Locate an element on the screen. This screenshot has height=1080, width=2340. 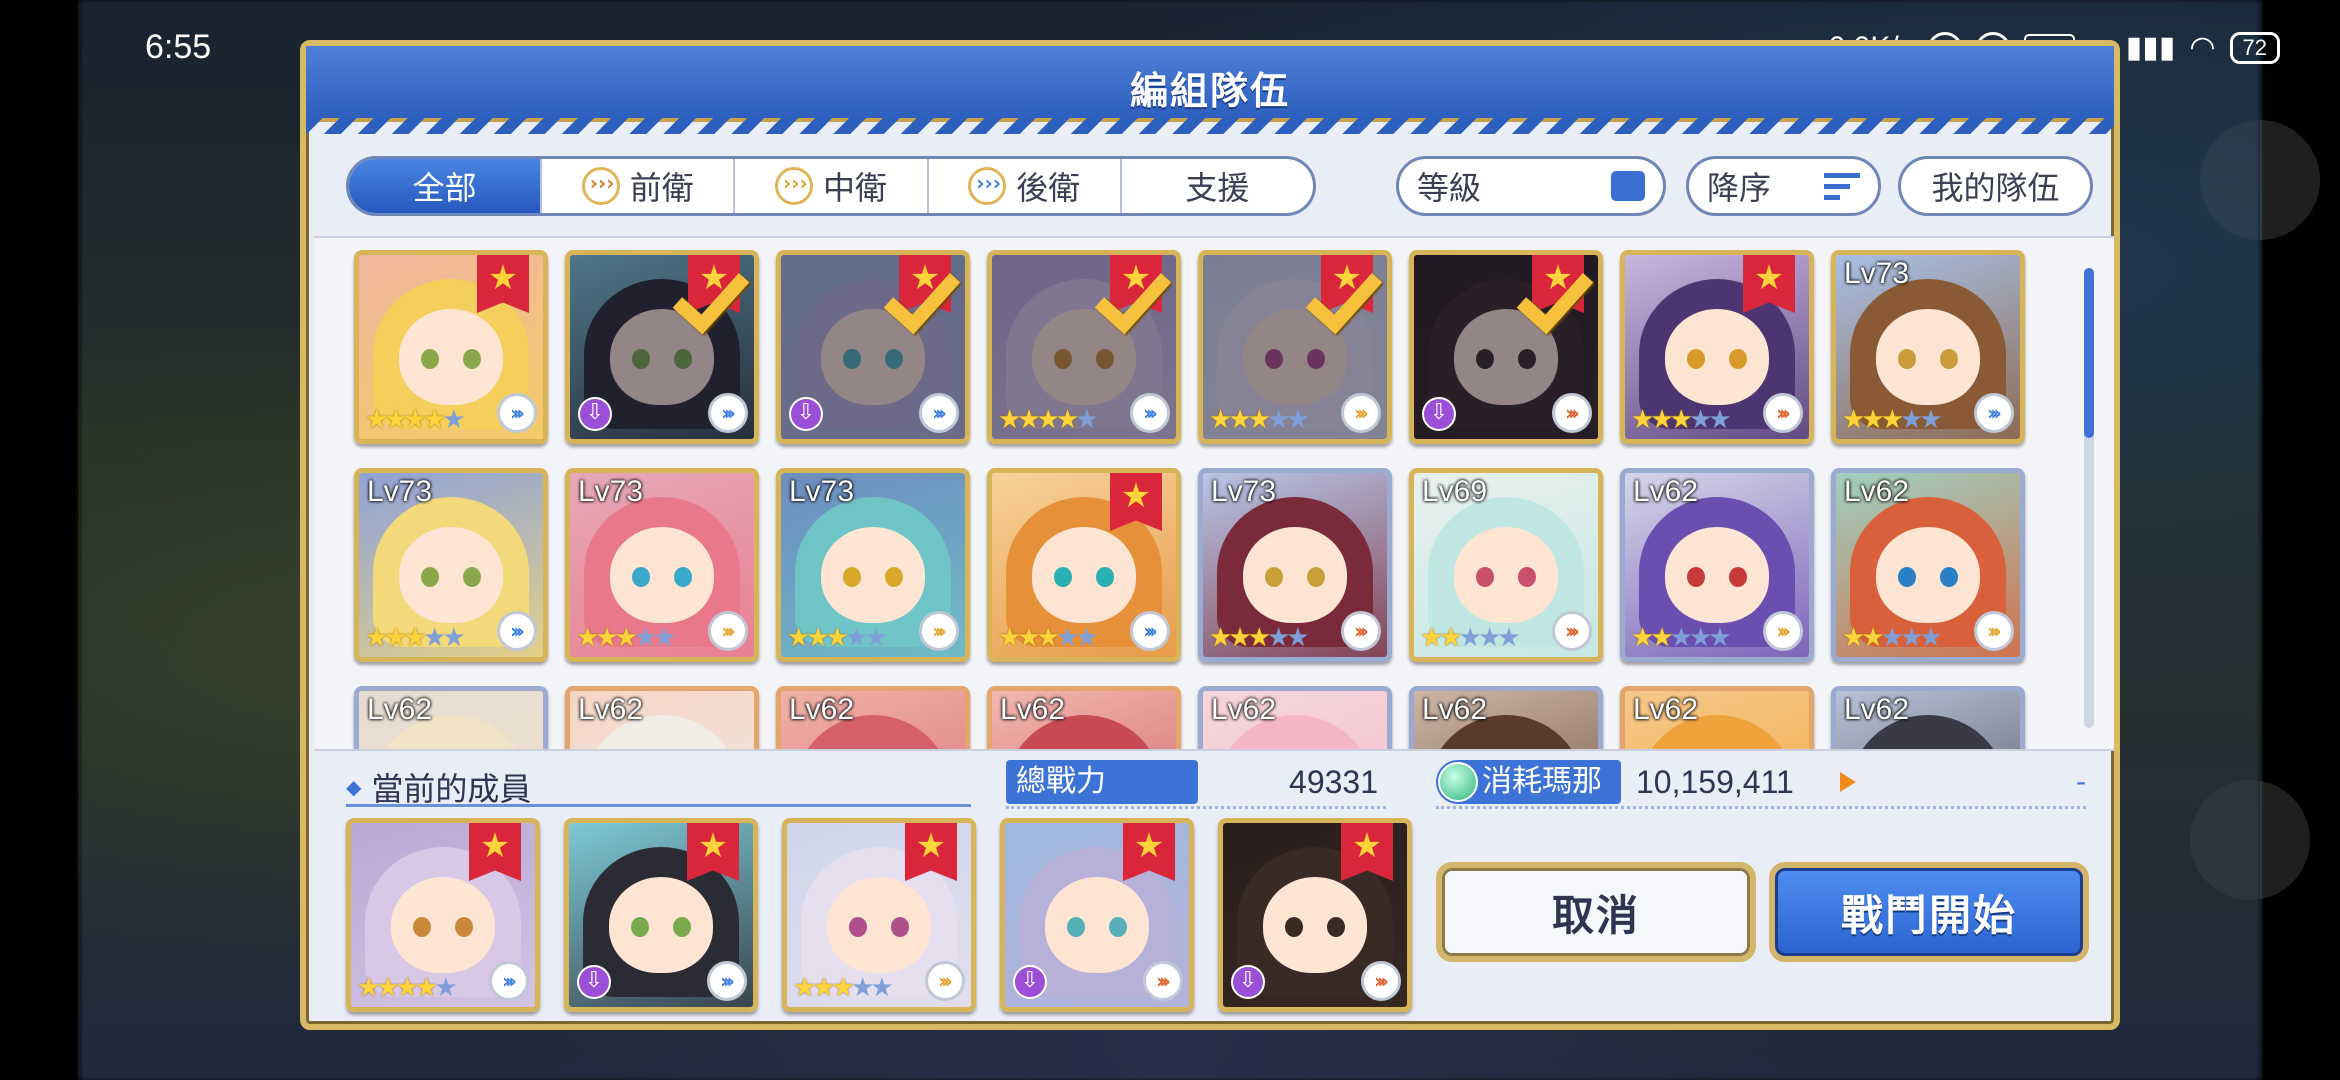
arrow-right-icon is located at coordinates (1848, 782).